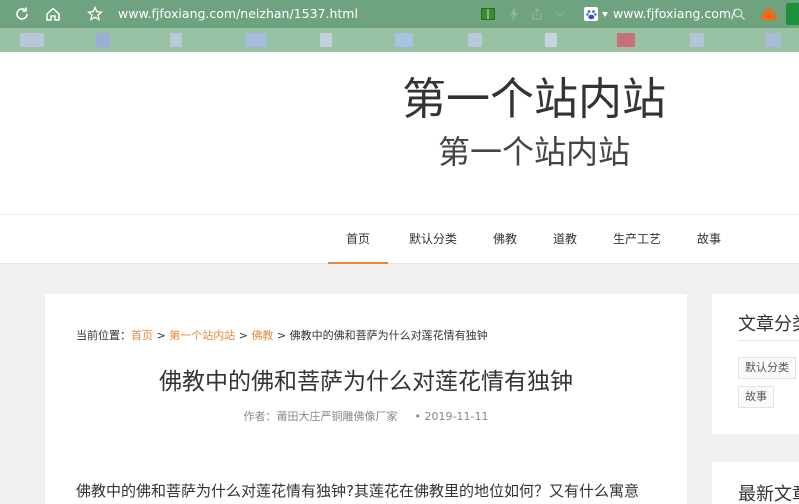 Image resolution: width=799 pixels, height=504 pixels. What do you see at coordinates (505, 239) in the screenshot?
I see `nav-item-buddhism: 佛教` at bounding box center [505, 239].